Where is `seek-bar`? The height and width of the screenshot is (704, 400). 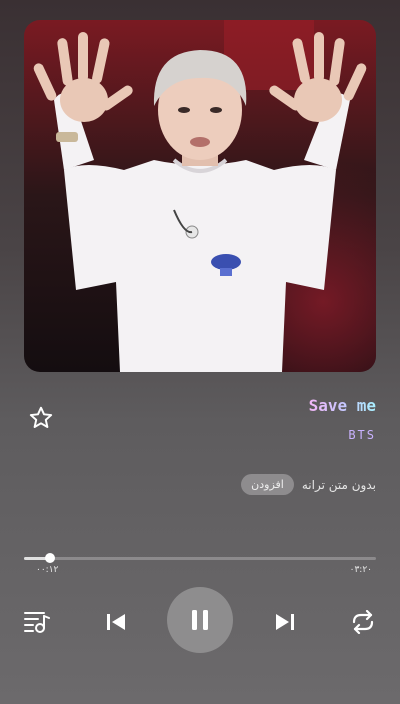 seek-bar is located at coordinates (200, 558).